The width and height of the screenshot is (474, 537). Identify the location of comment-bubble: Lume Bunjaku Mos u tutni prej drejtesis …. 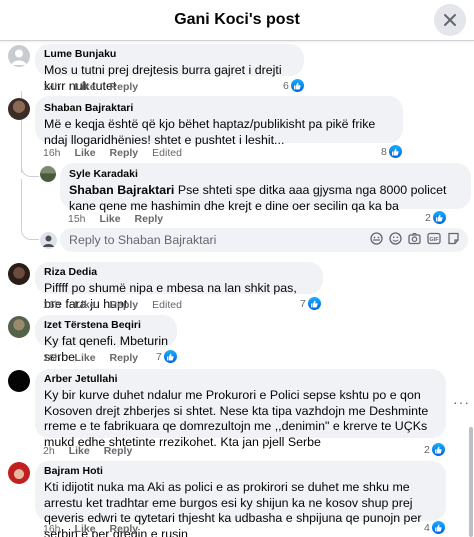
(169, 68).